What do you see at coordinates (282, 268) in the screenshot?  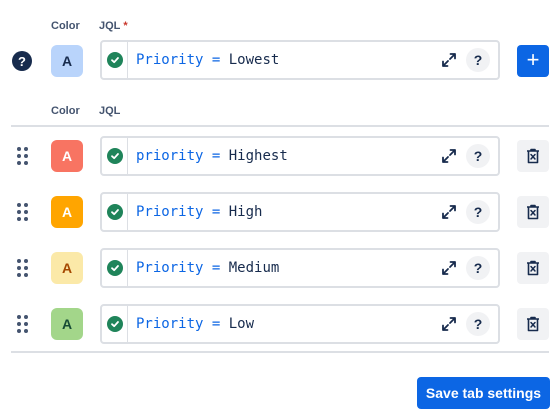 I see `jql-query-text: Priority = Medium` at bounding box center [282, 268].